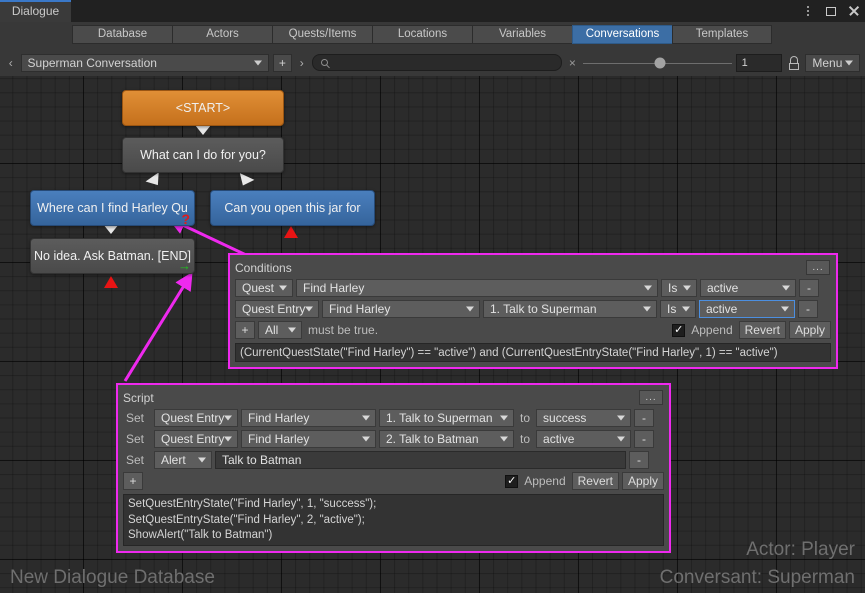 This screenshot has height=593, width=865. I want to click on lock-icon, so click(793, 63).